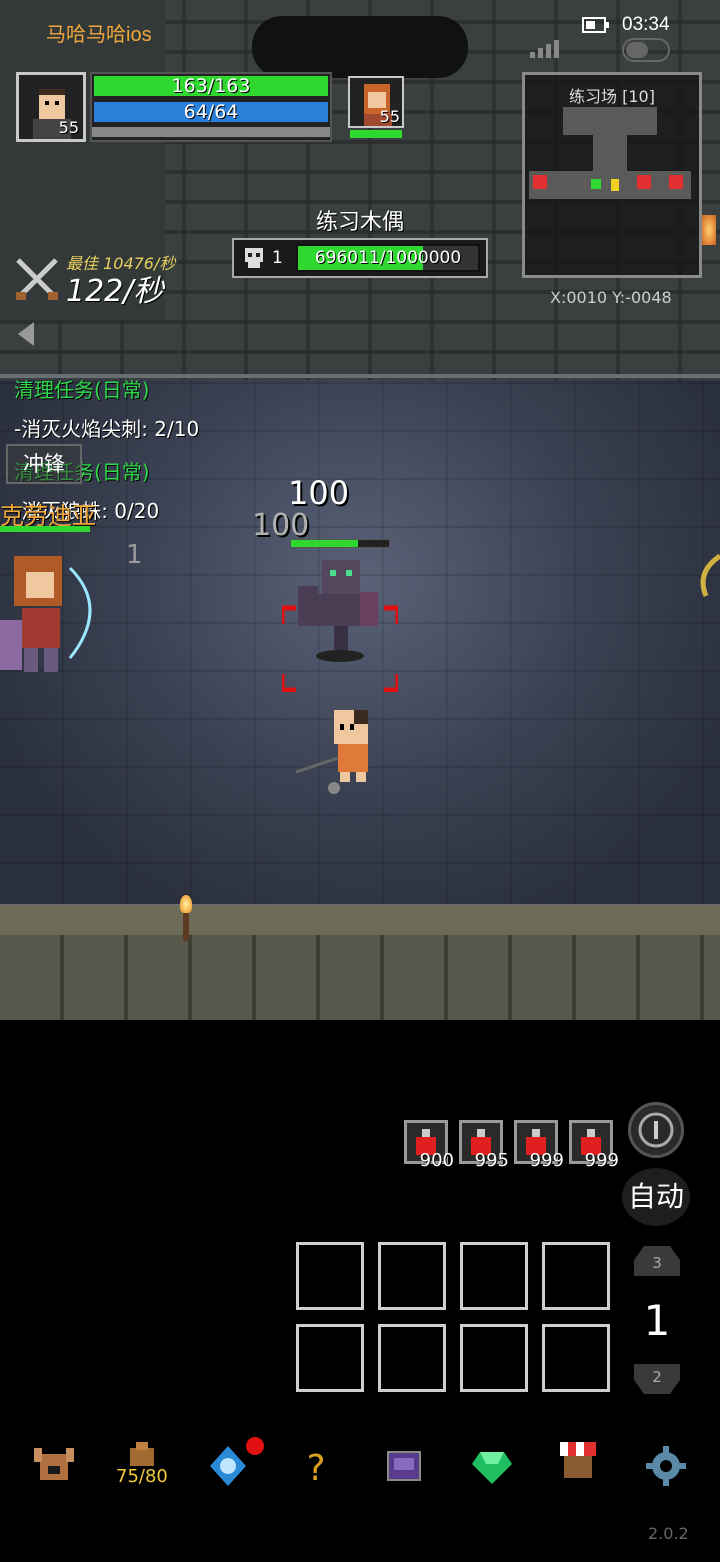 This screenshot has height=1562, width=720. What do you see at coordinates (646, 24) in the screenshot?
I see `status-time: 03:34` at bounding box center [646, 24].